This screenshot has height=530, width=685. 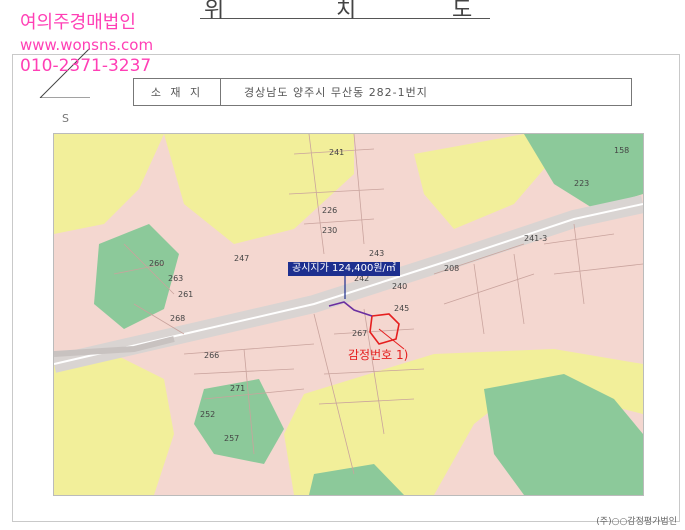 I want to click on lot-number: 208, so click(x=452, y=268).